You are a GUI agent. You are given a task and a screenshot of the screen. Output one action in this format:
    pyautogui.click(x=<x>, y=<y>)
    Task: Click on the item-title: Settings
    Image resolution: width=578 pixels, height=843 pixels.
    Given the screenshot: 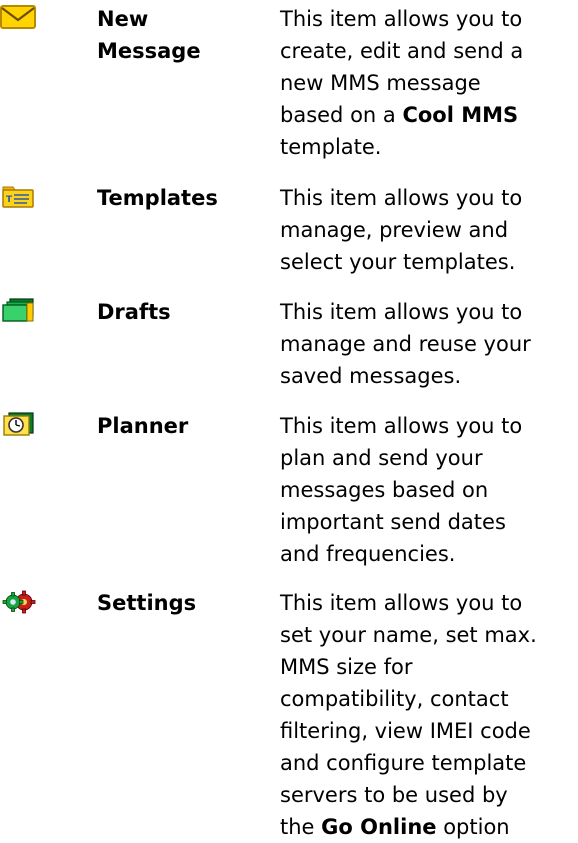 What is the action you would take?
    pyautogui.click(x=182, y=603)
    